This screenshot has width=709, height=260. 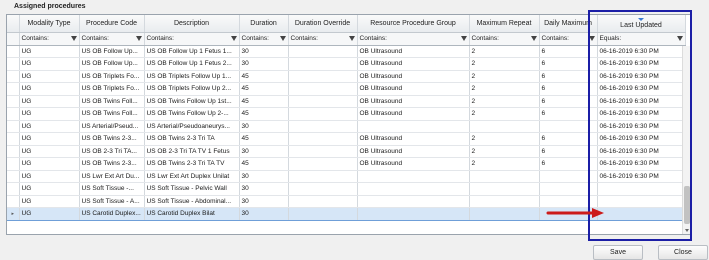 What do you see at coordinates (568, 24) in the screenshot?
I see `column-header-daily-maximum: Daily Maximum` at bounding box center [568, 24].